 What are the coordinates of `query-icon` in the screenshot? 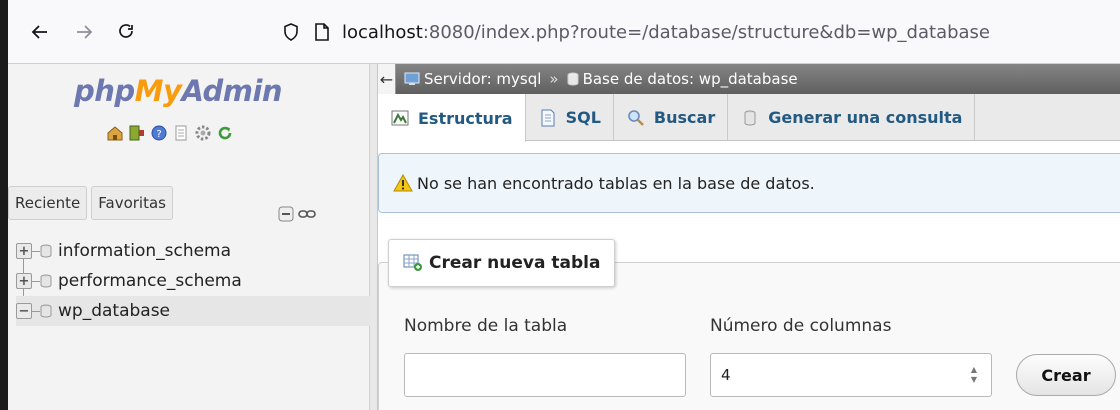 It's located at (750, 118).